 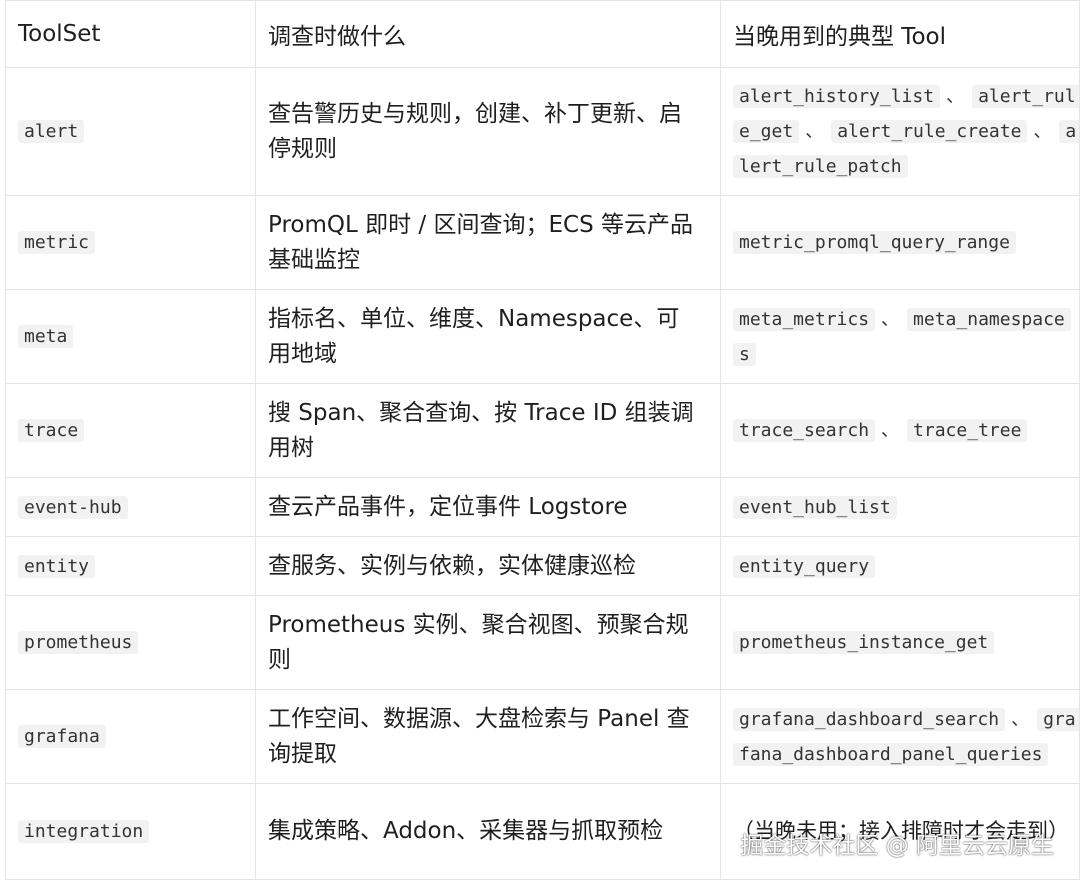 What do you see at coordinates (488, 242) in the screenshot?
I see `purpose-cell: PromQL 即时 / 区间查询；ECS 等云产品基础监控` at bounding box center [488, 242].